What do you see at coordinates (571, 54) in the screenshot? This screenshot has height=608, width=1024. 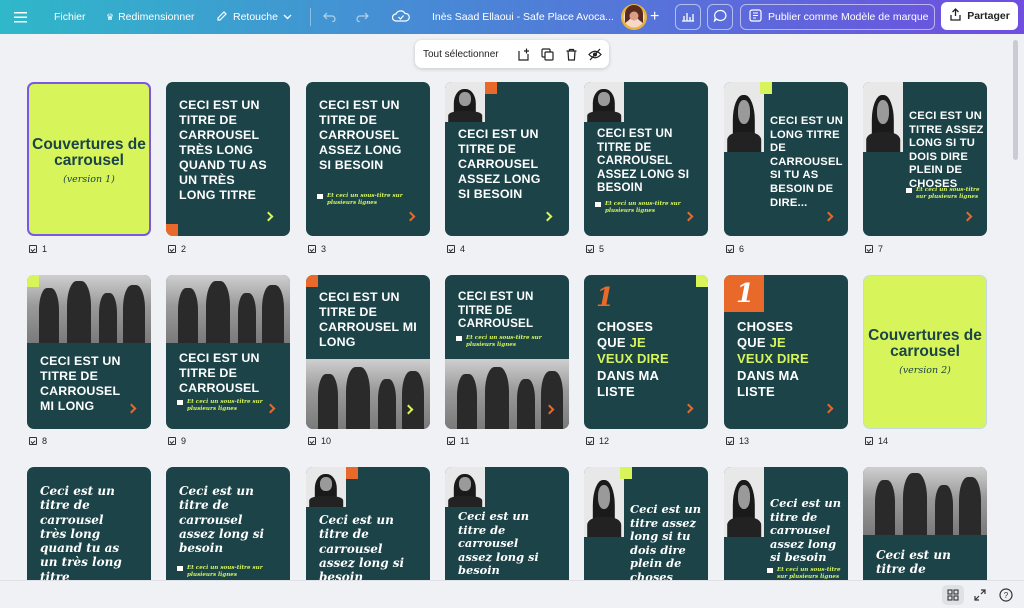 I see `trash-icon` at bounding box center [571, 54].